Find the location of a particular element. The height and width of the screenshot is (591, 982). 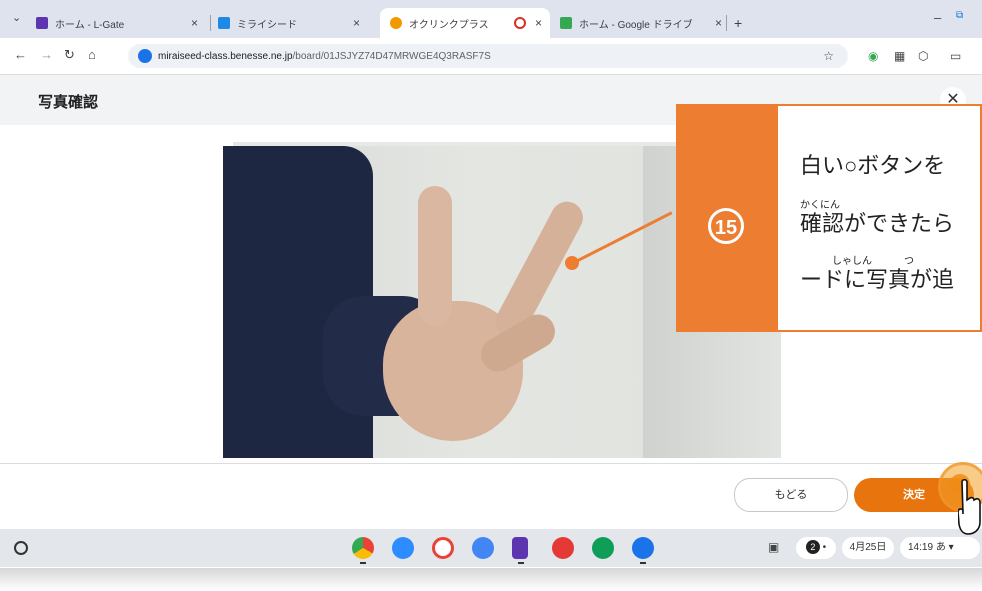

notification-count: 2 is located at coordinates (812, 547).